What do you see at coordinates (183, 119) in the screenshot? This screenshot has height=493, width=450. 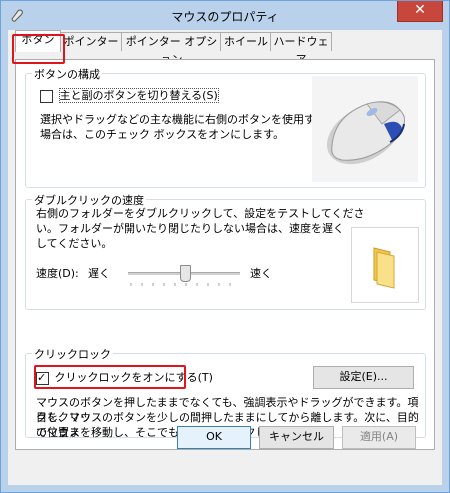 I see `button-config-desc-1: 選択やドラッグなどの主な機能に右側のボタンを使用する` at bounding box center [183, 119].